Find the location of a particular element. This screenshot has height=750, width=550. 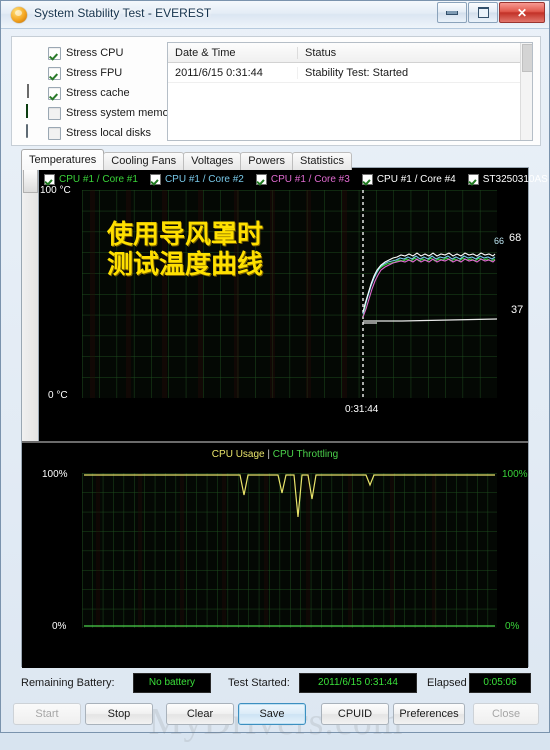

close-button: ✕ is located at coordinates (522, 12).